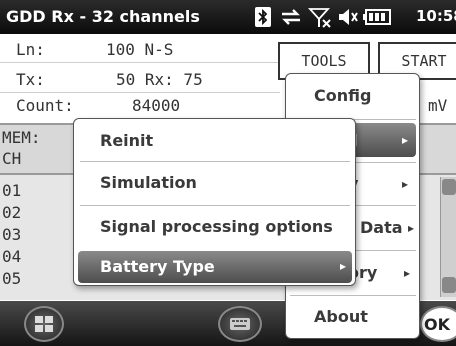 The image size is (456, 346). I want to click on menu-item-battery-type: Battery Type ▸, so click(215, 267).